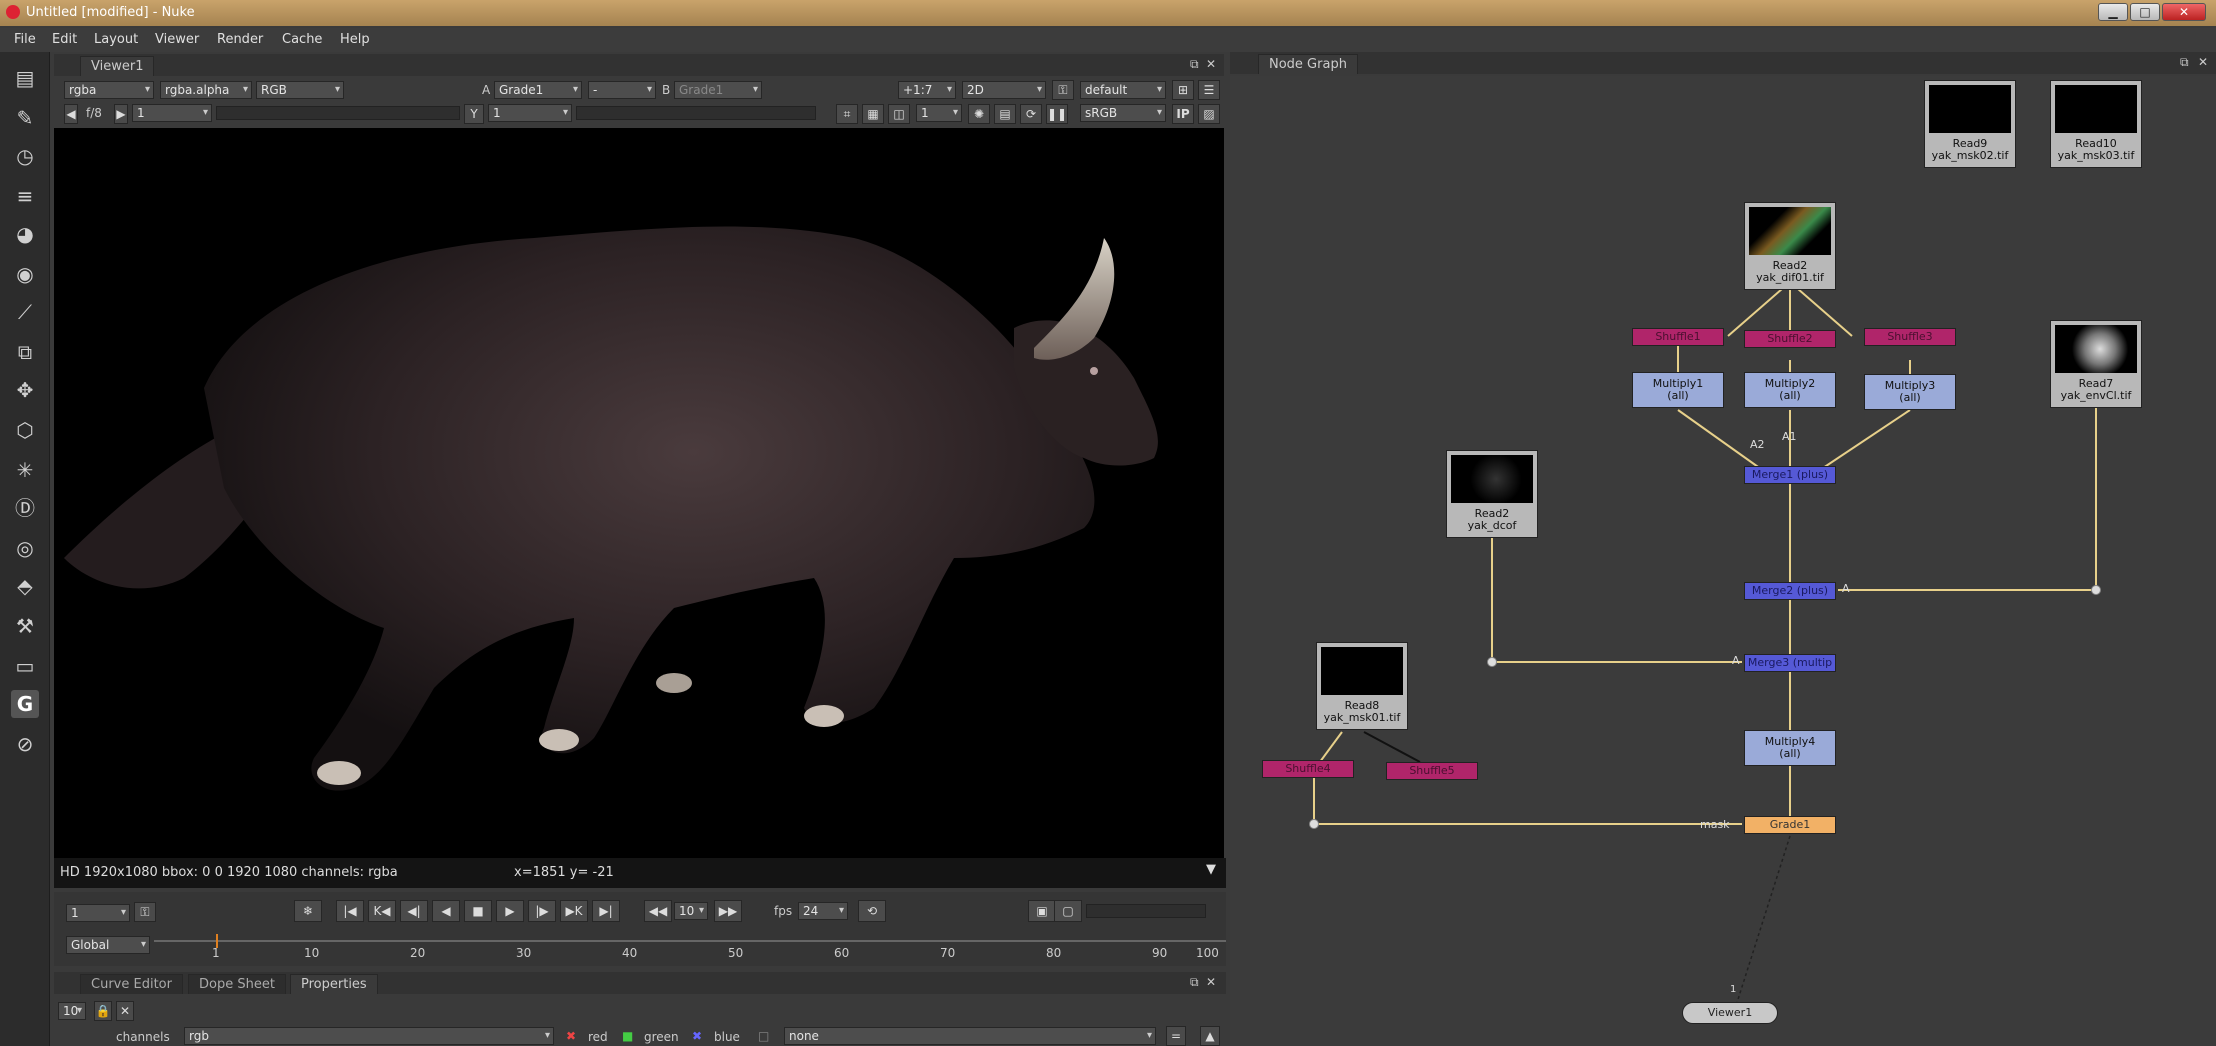 The height and width of the screenshot is (1046, 2216). Describe the element at coordinates (530, 113) in the screenshot. I see `gamma-input: 1` at that location.